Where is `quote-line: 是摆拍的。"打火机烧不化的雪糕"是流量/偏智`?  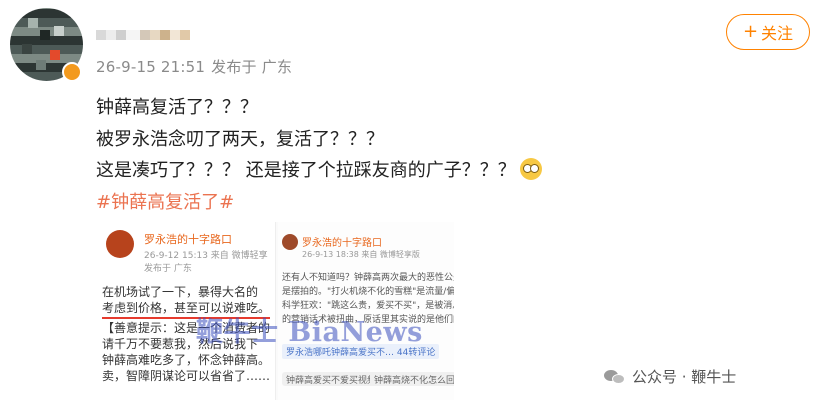 quote-line: 是摆拍的。"打火机烧不化的雪糕"是流量/偏智 is located at coordinates (368, 292).